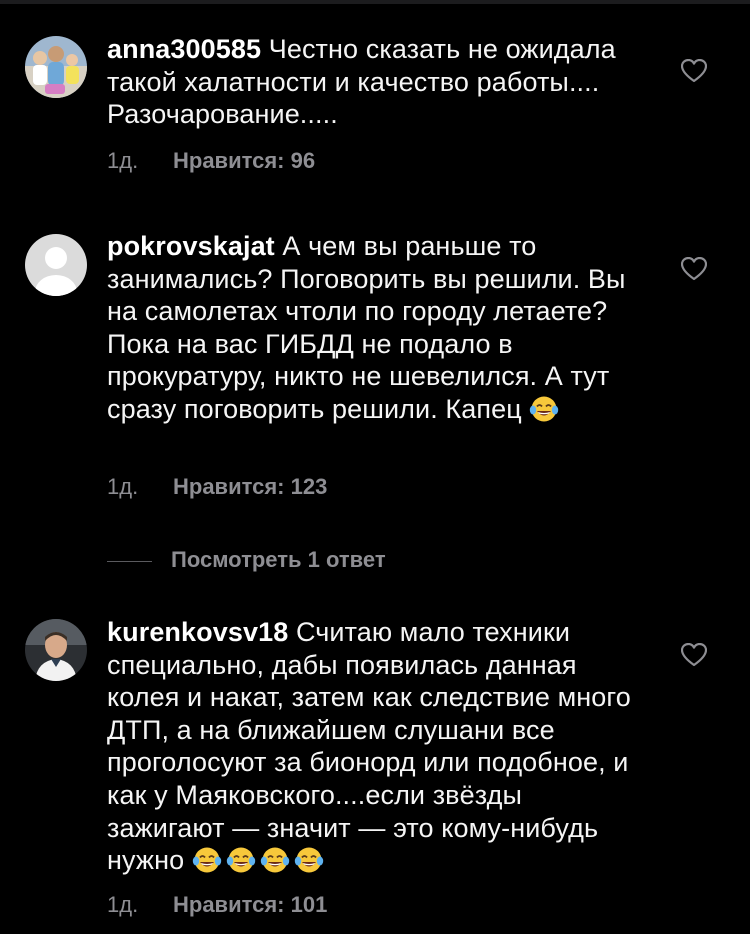 This screenshot has width=750, height=934. What do you see at coordinates (129, 561) in the screenshot?
I see `replies-divider` at bounding box center [129, 561].